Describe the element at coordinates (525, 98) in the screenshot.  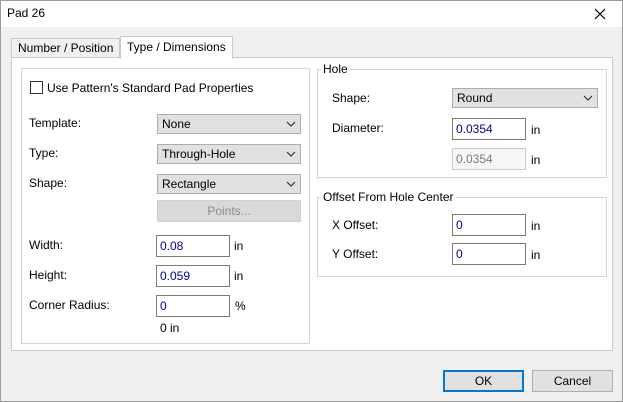
I see `hole-shape-select: Round` at that location.